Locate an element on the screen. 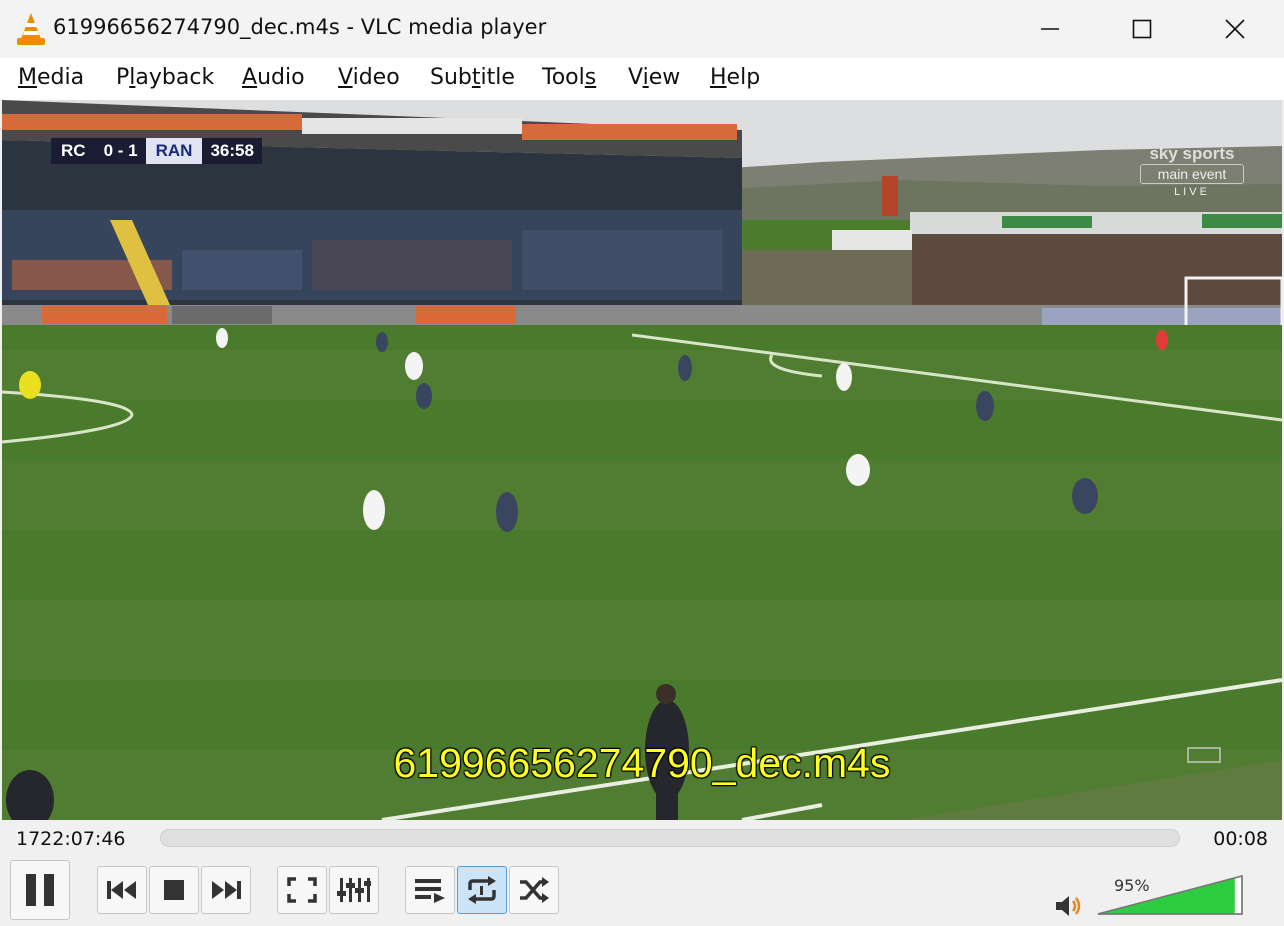 This screenshot has width=1284, height=926. previous-button is located at coordinates (122, 890).